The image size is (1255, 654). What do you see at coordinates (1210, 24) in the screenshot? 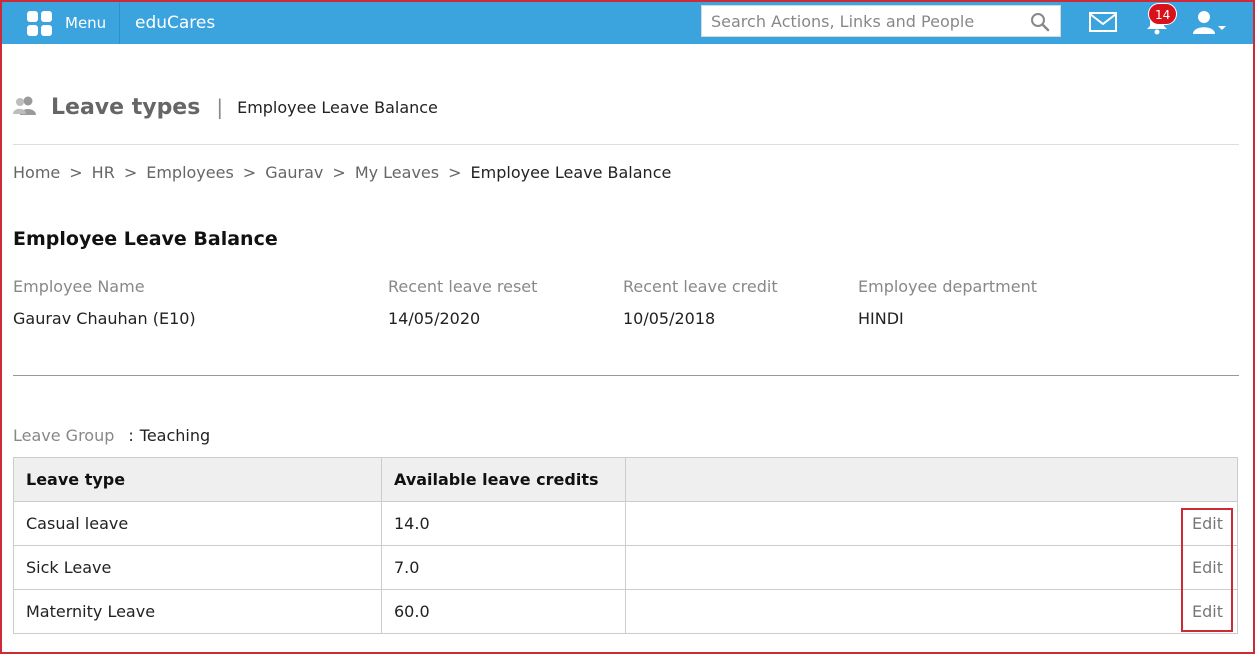
I see `user-icon` at bounding box center [1210, 24].